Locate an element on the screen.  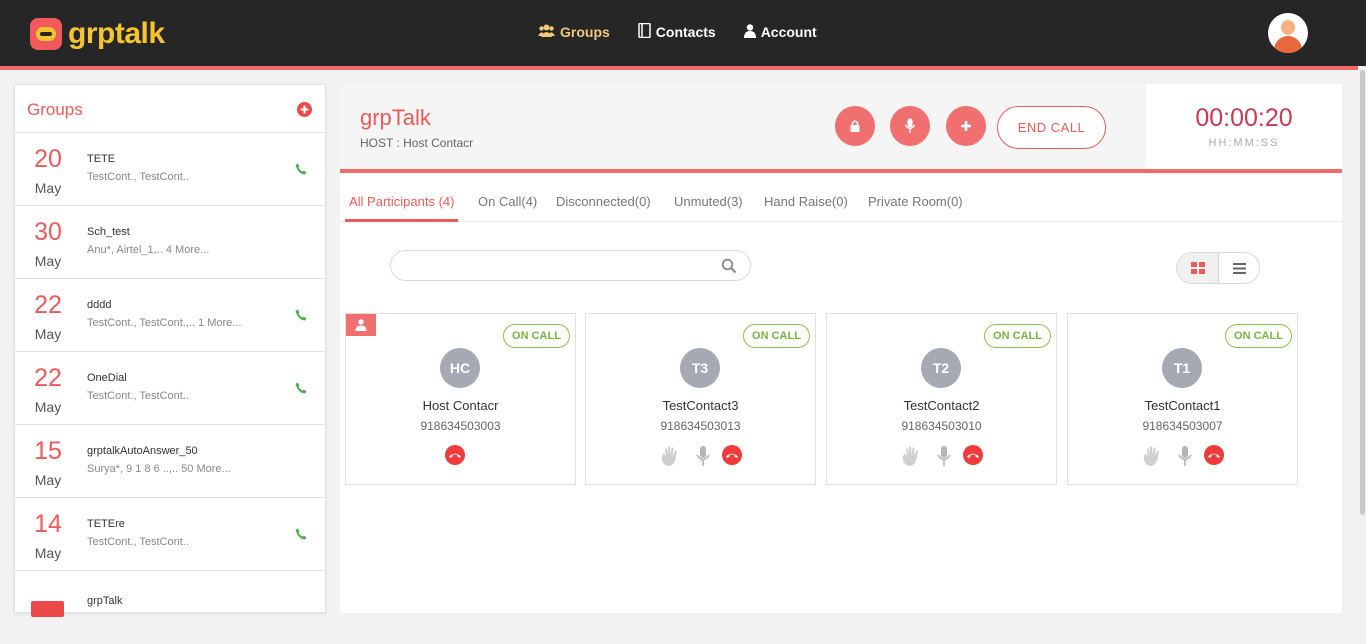
group-day: 15 is located at coordinates (48, 451).